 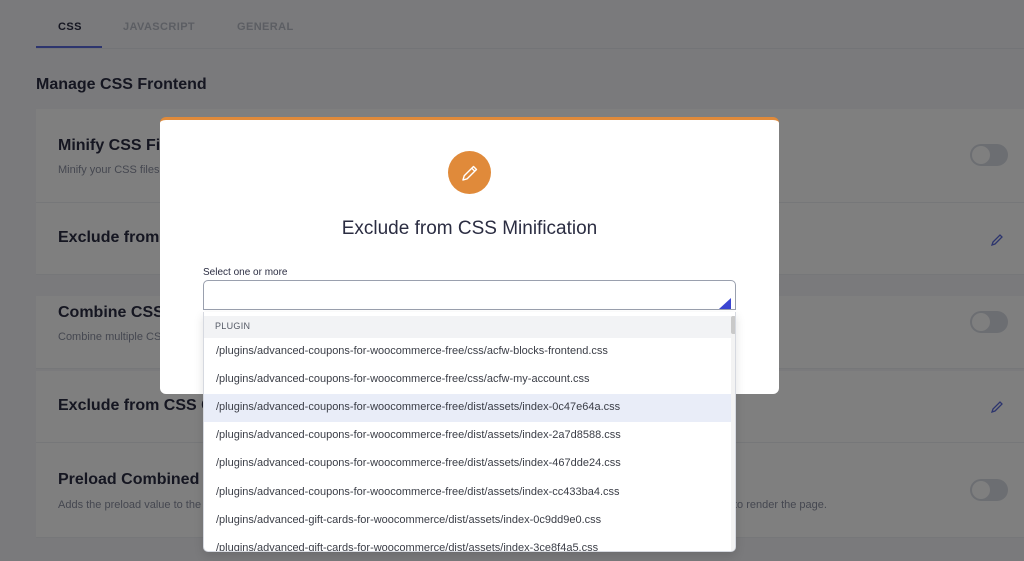 What do you see at coordinates (469, 172) in the screenshot?
I see `pencil-icon` at bounding box center [469, 172].